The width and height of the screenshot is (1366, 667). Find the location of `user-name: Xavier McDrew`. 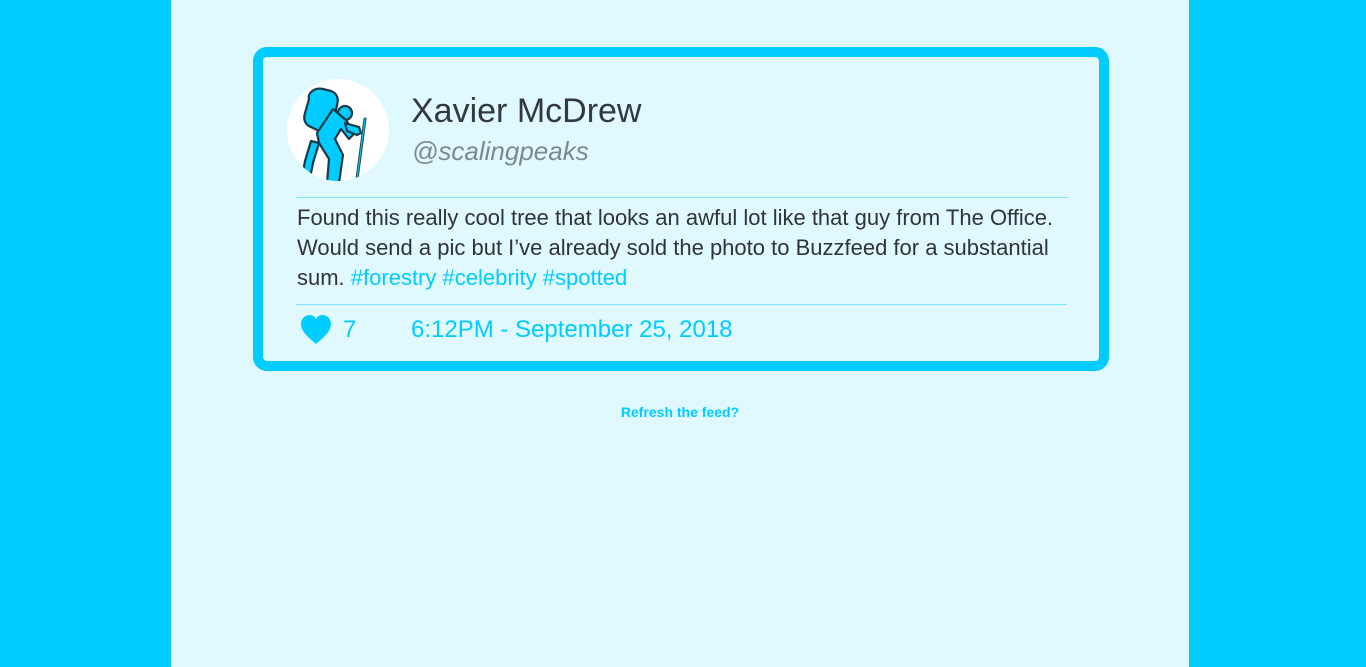

user-name: Xavier McDrew is located at coordinates (526, 111).